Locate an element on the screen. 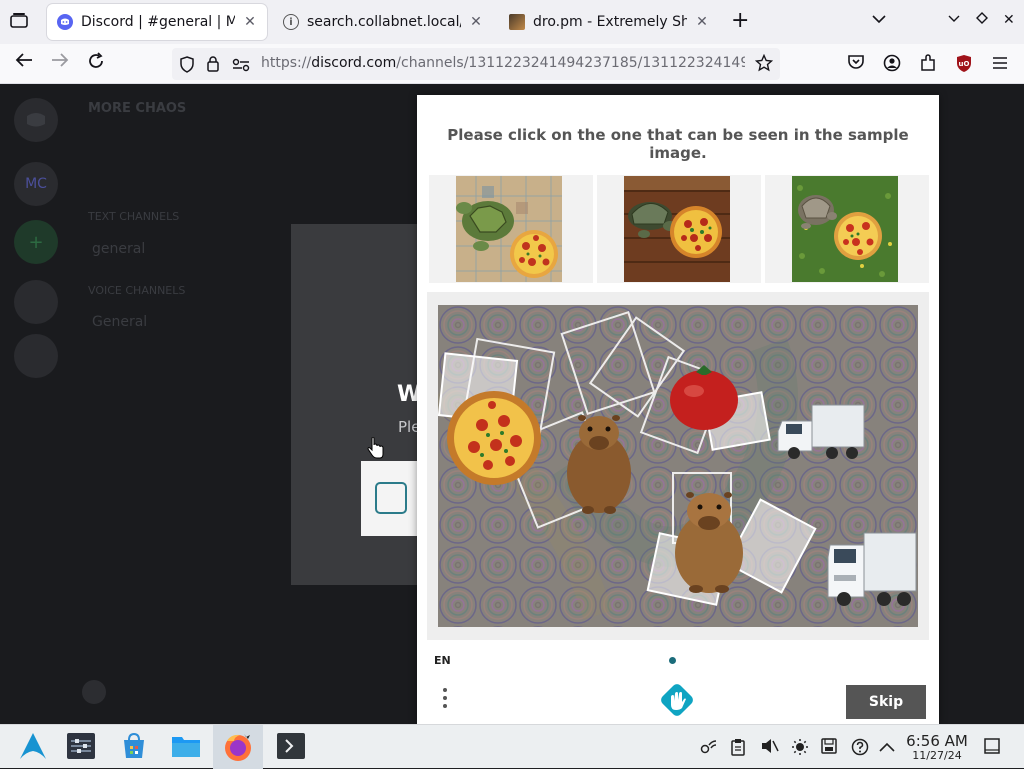 The height and width of the screenshot is (769, 1024). network-icon is located at coordinates (709, 748).